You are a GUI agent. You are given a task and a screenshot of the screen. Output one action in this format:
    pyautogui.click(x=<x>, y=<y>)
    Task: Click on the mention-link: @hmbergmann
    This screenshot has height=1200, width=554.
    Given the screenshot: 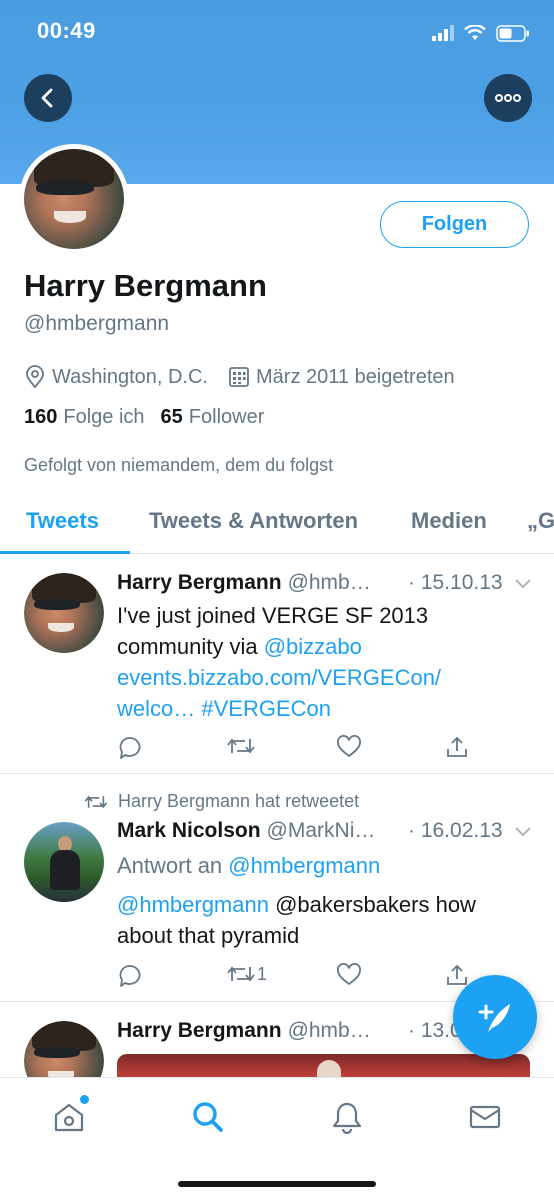 What is the action you would take?
    pyautogui.click(x=193, y=904)
    